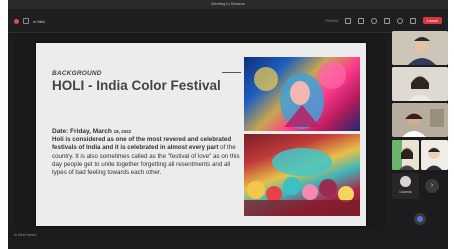 The height and width of the screenshot is (249, 454). What do you see at coordinates (122, 131) in the screenshot?
I see `slide-date-small: 18, 2022` at bounding box center [122, 131].